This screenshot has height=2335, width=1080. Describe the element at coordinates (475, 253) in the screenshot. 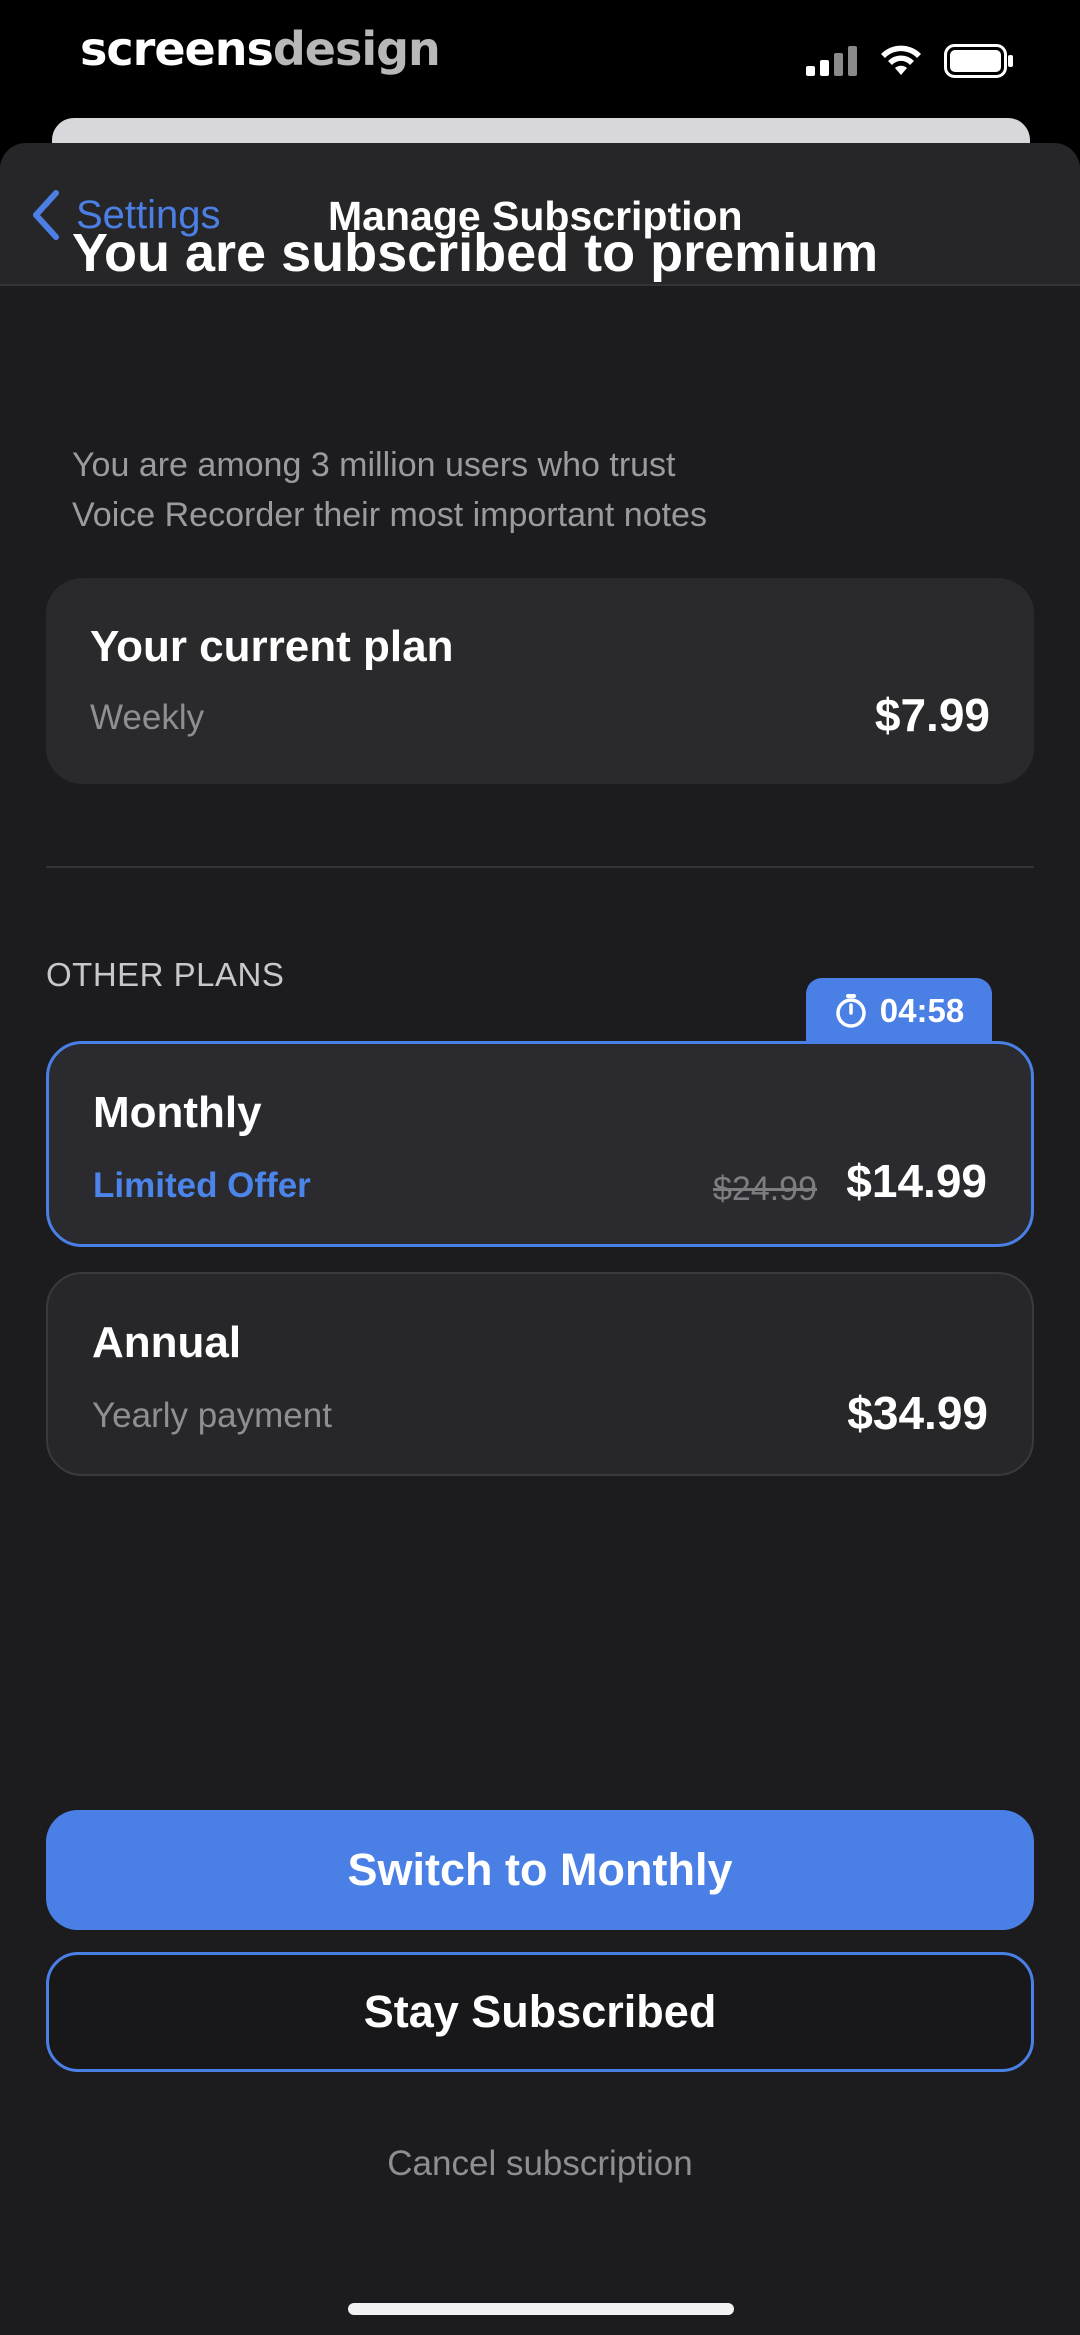

I see `subscribed-headline: You are subscribed to premium` at that location.